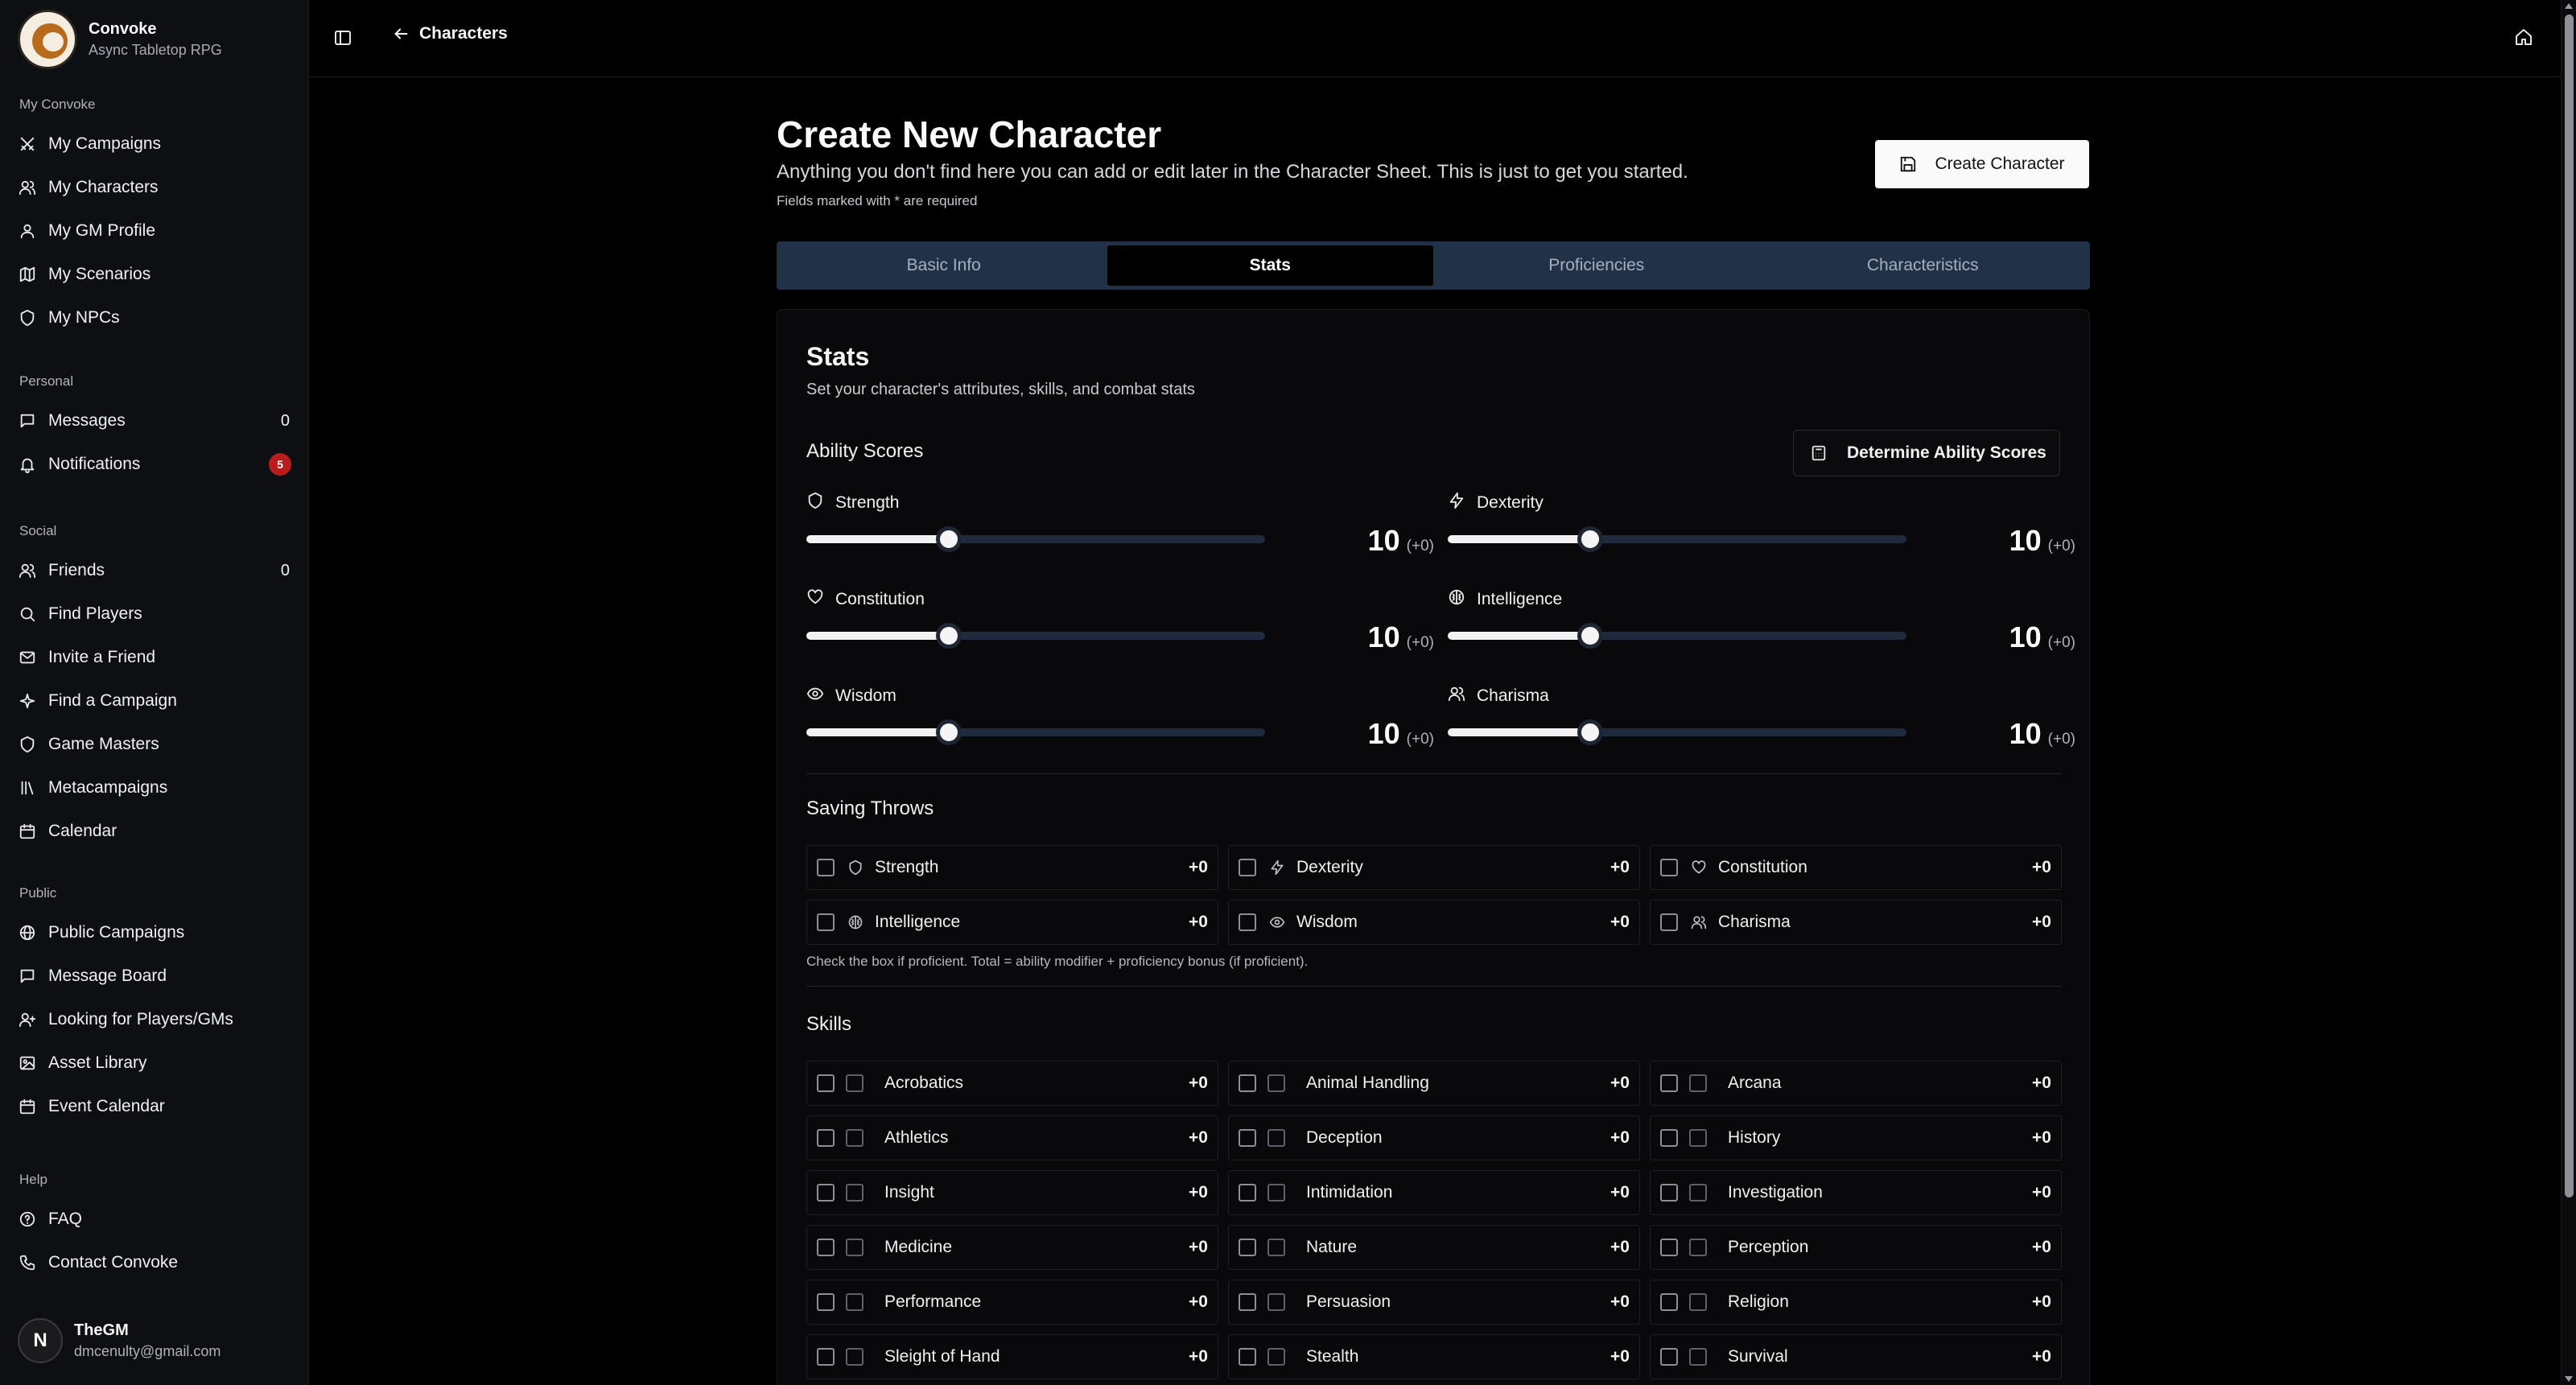 The width and height of the screenshot is (2576, 1385). I want to click on sidebar-item-label: My Characters, so click(103, 187).